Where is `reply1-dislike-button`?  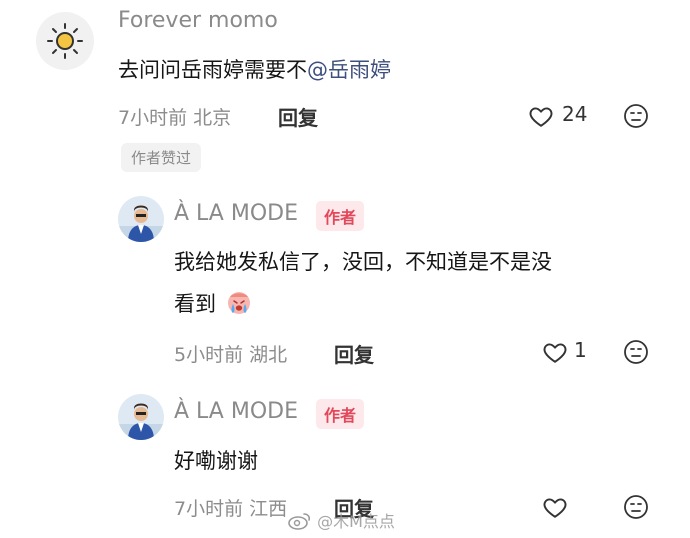 reply1-dislike-button is located at coordinates (636, 352).